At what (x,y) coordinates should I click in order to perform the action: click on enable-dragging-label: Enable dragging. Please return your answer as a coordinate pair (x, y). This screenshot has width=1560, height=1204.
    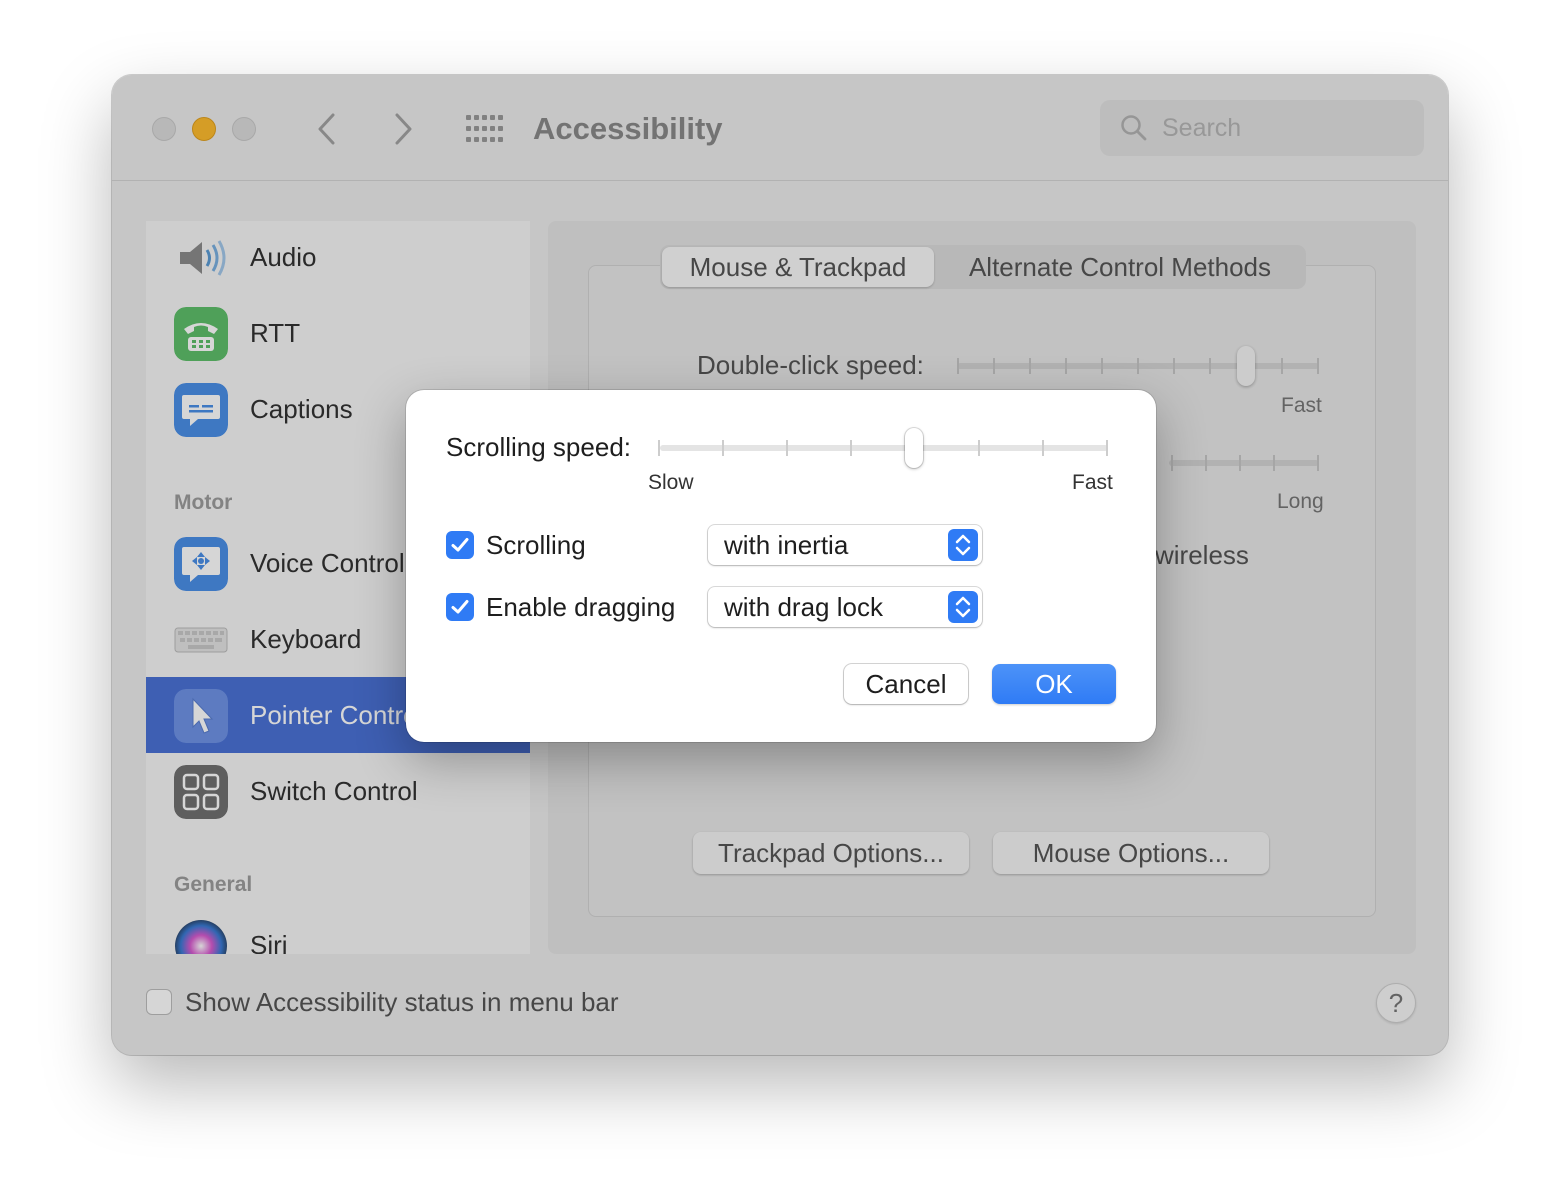
    Looking at the image, I should click on (581, 607).